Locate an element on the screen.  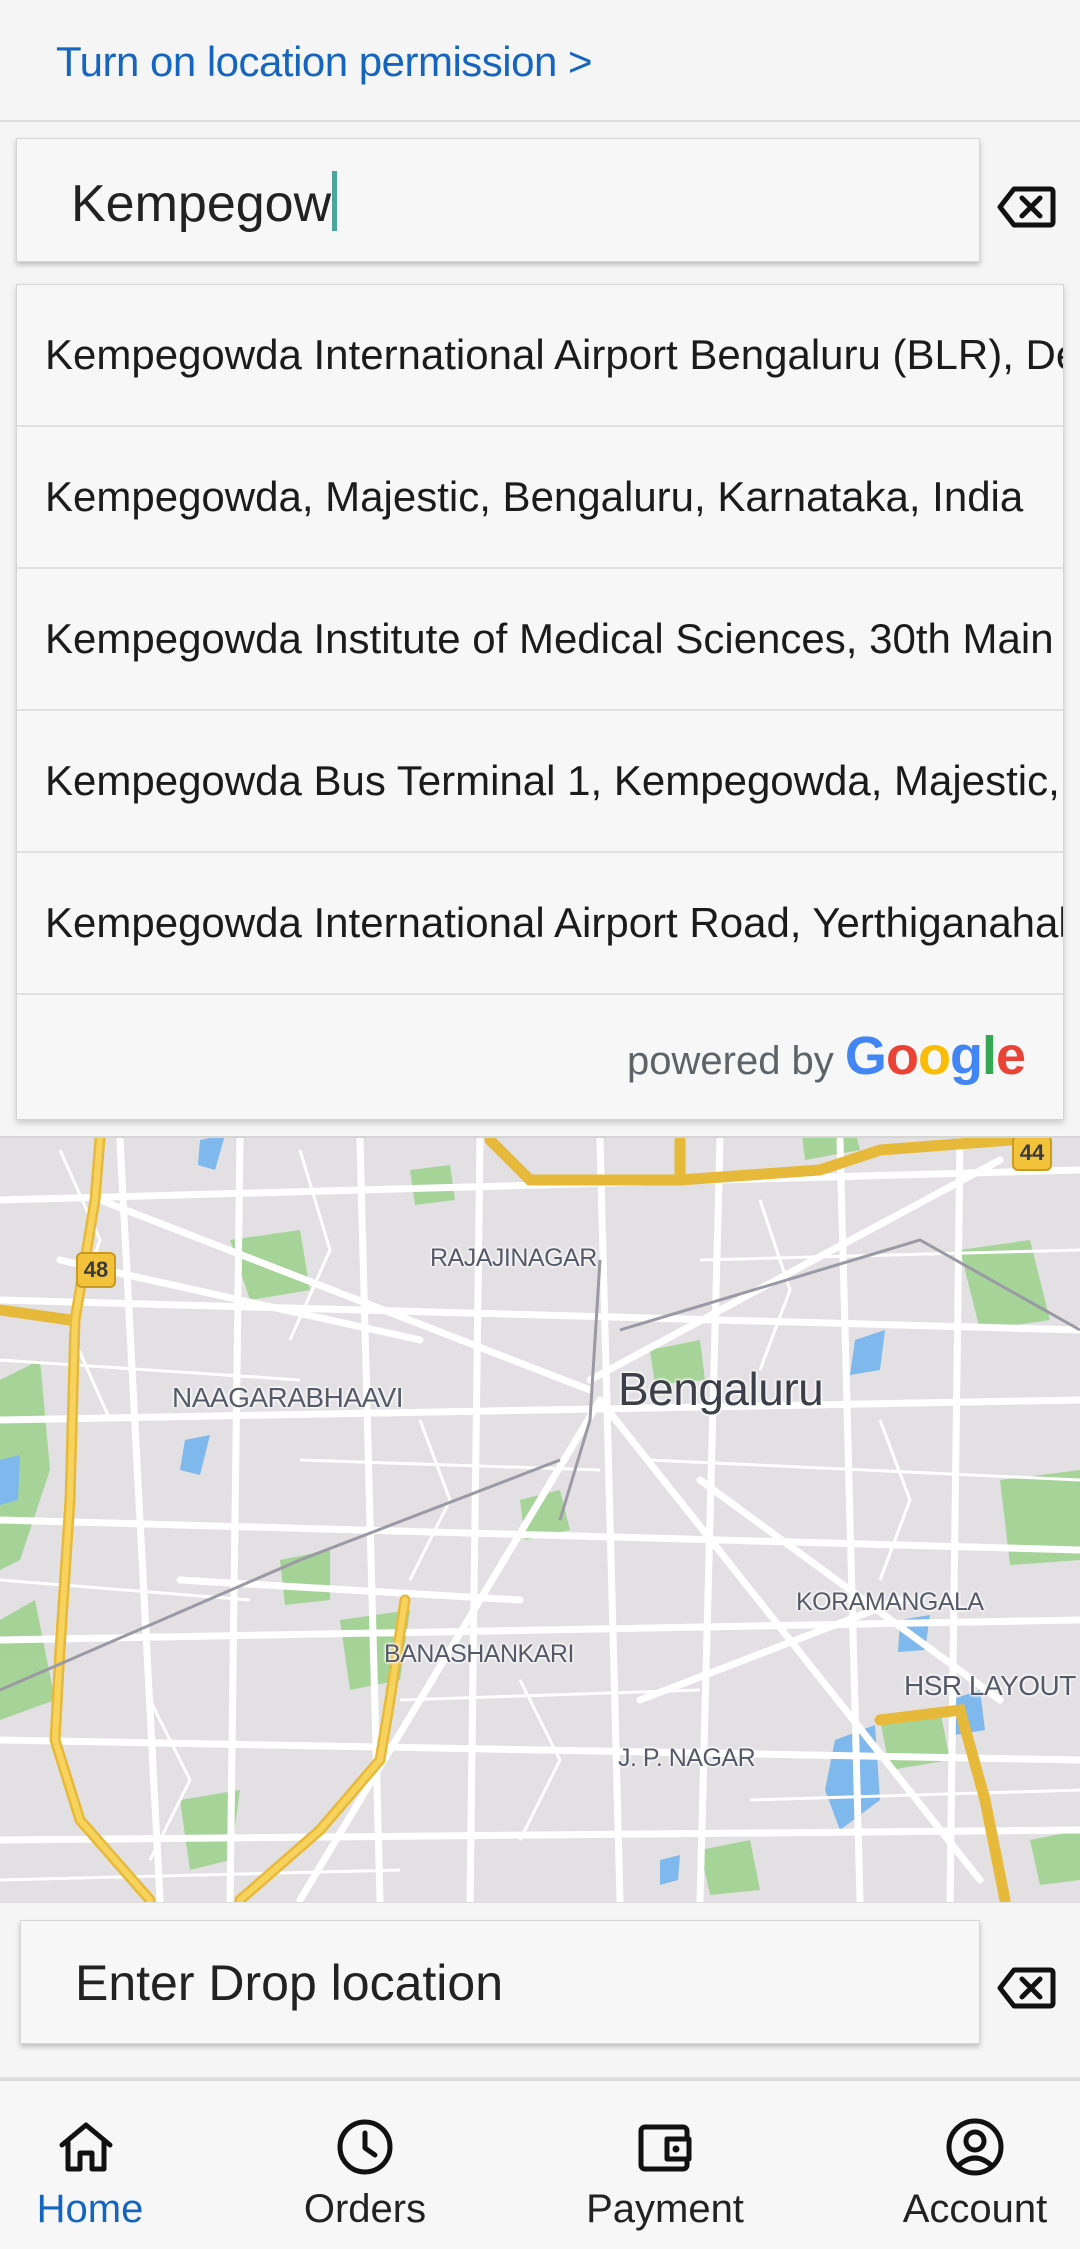
nav-payment: Payment is located at coordinates (665, 2165).